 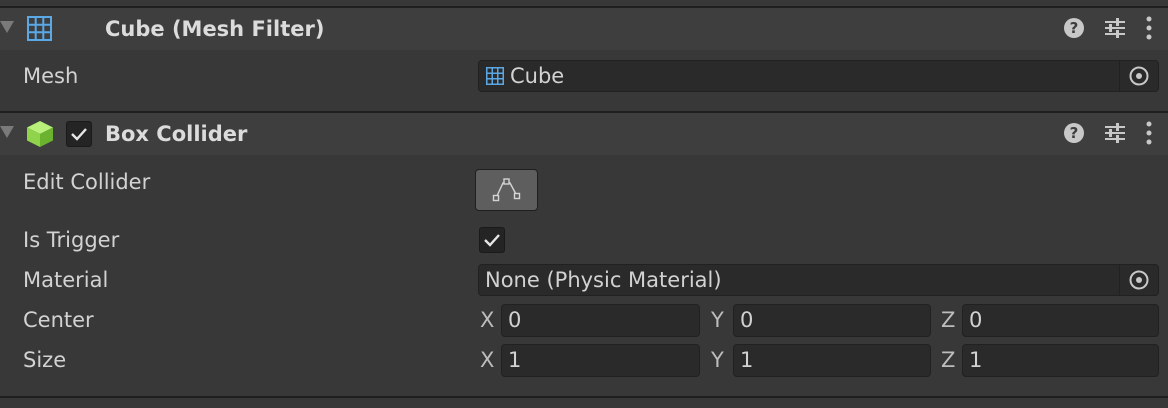 What do you see at coordinates (832, 360) in the screenshot?
I see `size-y-field: 1` at bounding box center [832, 360].